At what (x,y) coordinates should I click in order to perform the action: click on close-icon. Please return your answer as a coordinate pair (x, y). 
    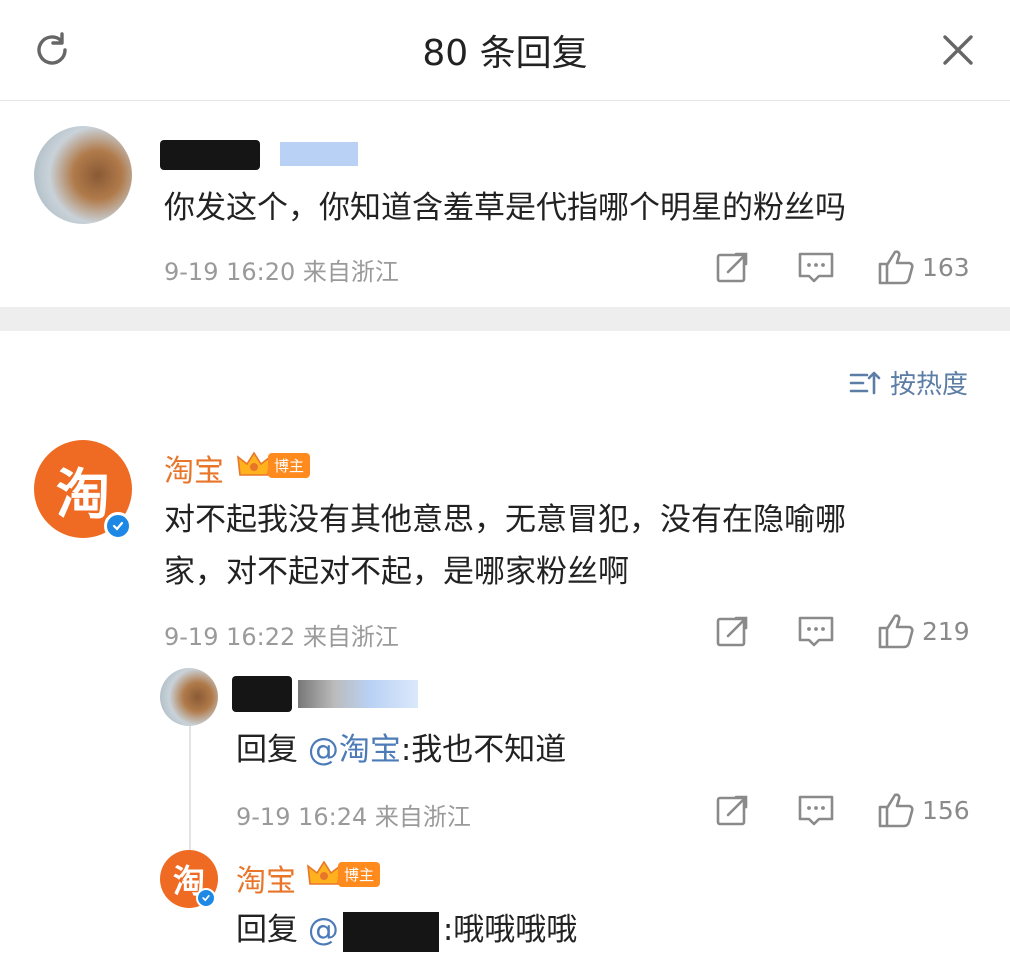
    Looking at the image, I should click on (958, 50).